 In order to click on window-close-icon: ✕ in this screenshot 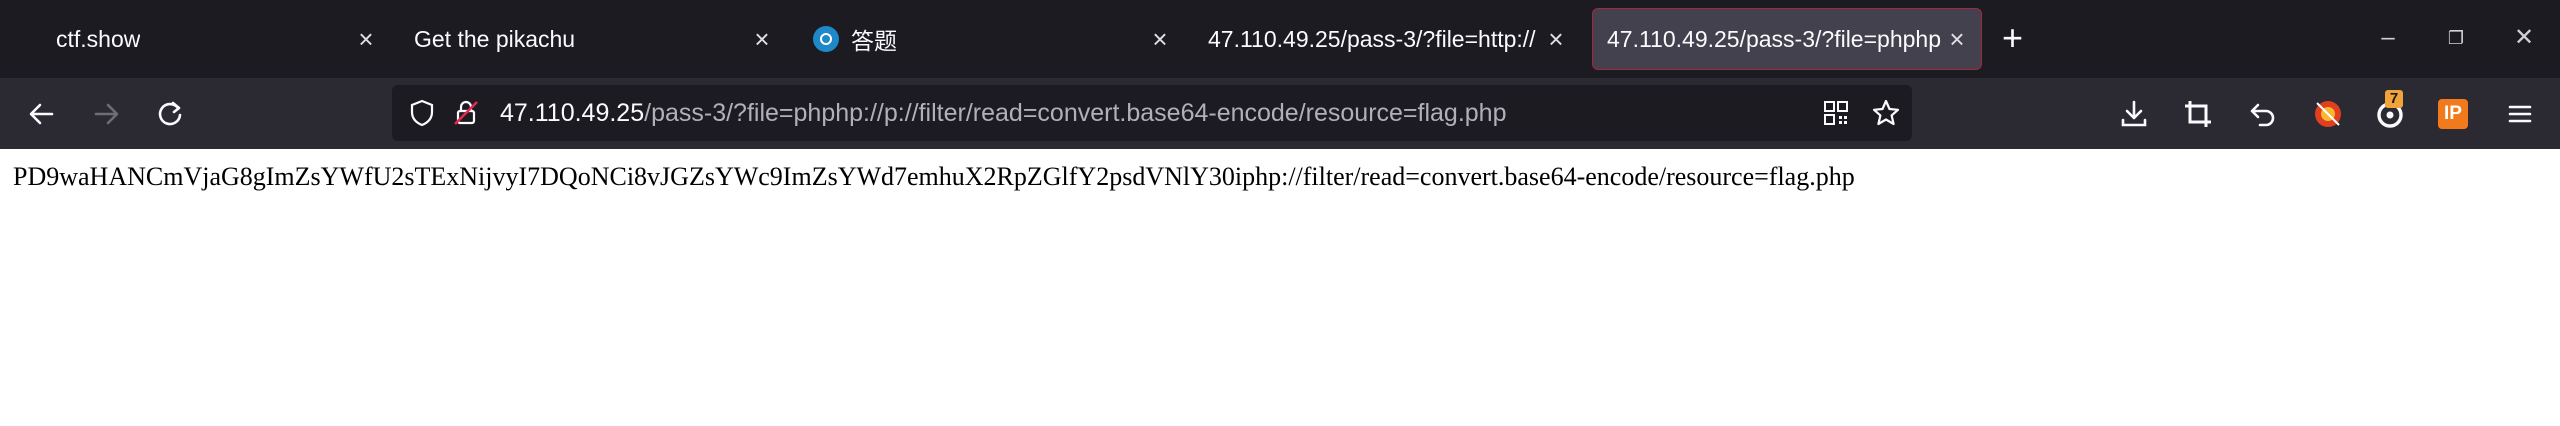, I will do `click(2524, 38)`.